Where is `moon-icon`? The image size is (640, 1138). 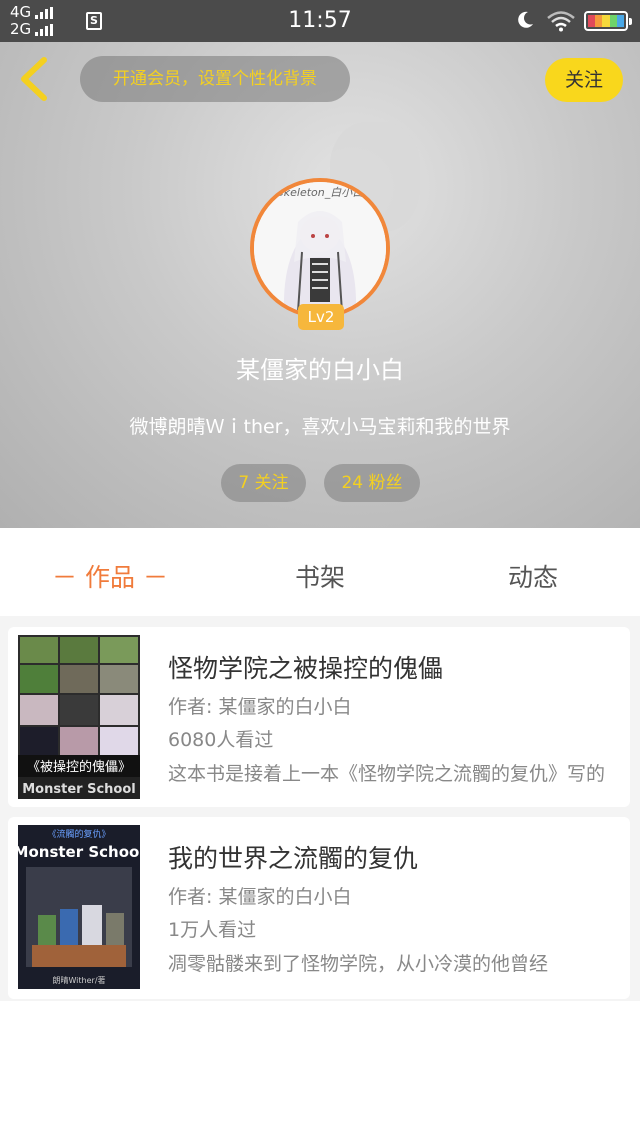 moon-icon is located at coordinates (525, 19).